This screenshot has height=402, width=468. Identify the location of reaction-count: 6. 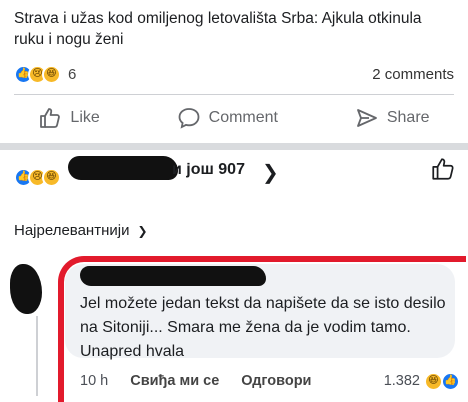
(72, 74).